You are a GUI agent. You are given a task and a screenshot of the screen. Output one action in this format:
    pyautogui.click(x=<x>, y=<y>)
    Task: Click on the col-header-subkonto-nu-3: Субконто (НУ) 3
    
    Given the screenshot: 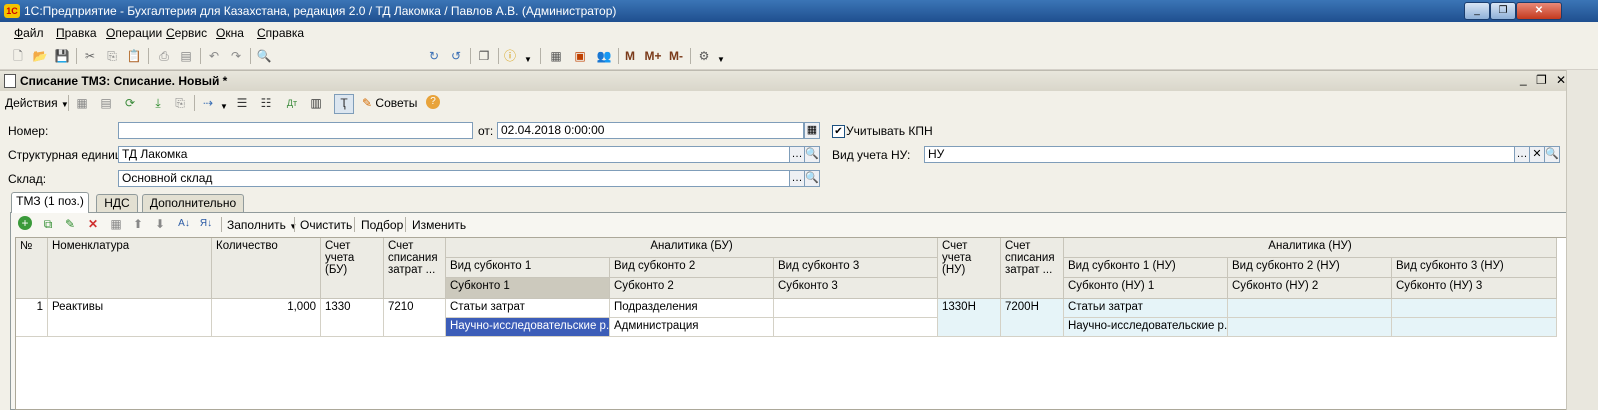 What is the action you would take?
    pyautogui.click(x=1474, y=288)
    